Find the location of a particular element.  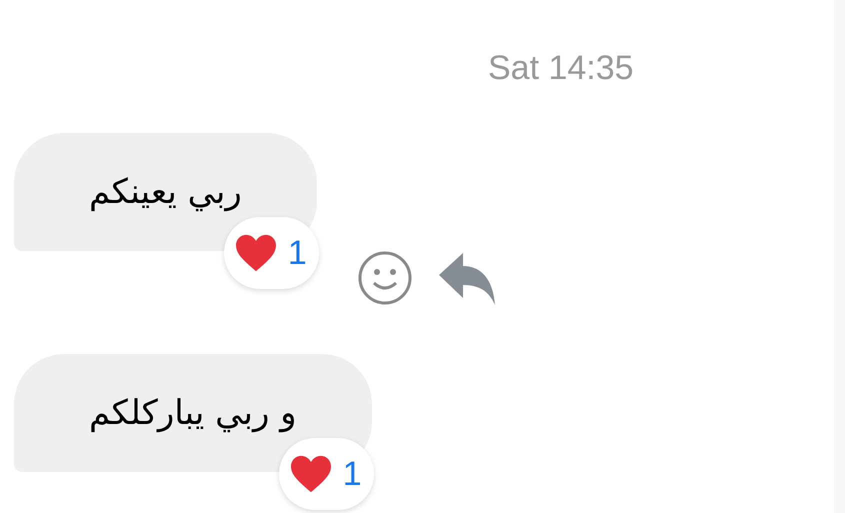

timestamp: Sat 14:35 is located at coordinates (561, 68).